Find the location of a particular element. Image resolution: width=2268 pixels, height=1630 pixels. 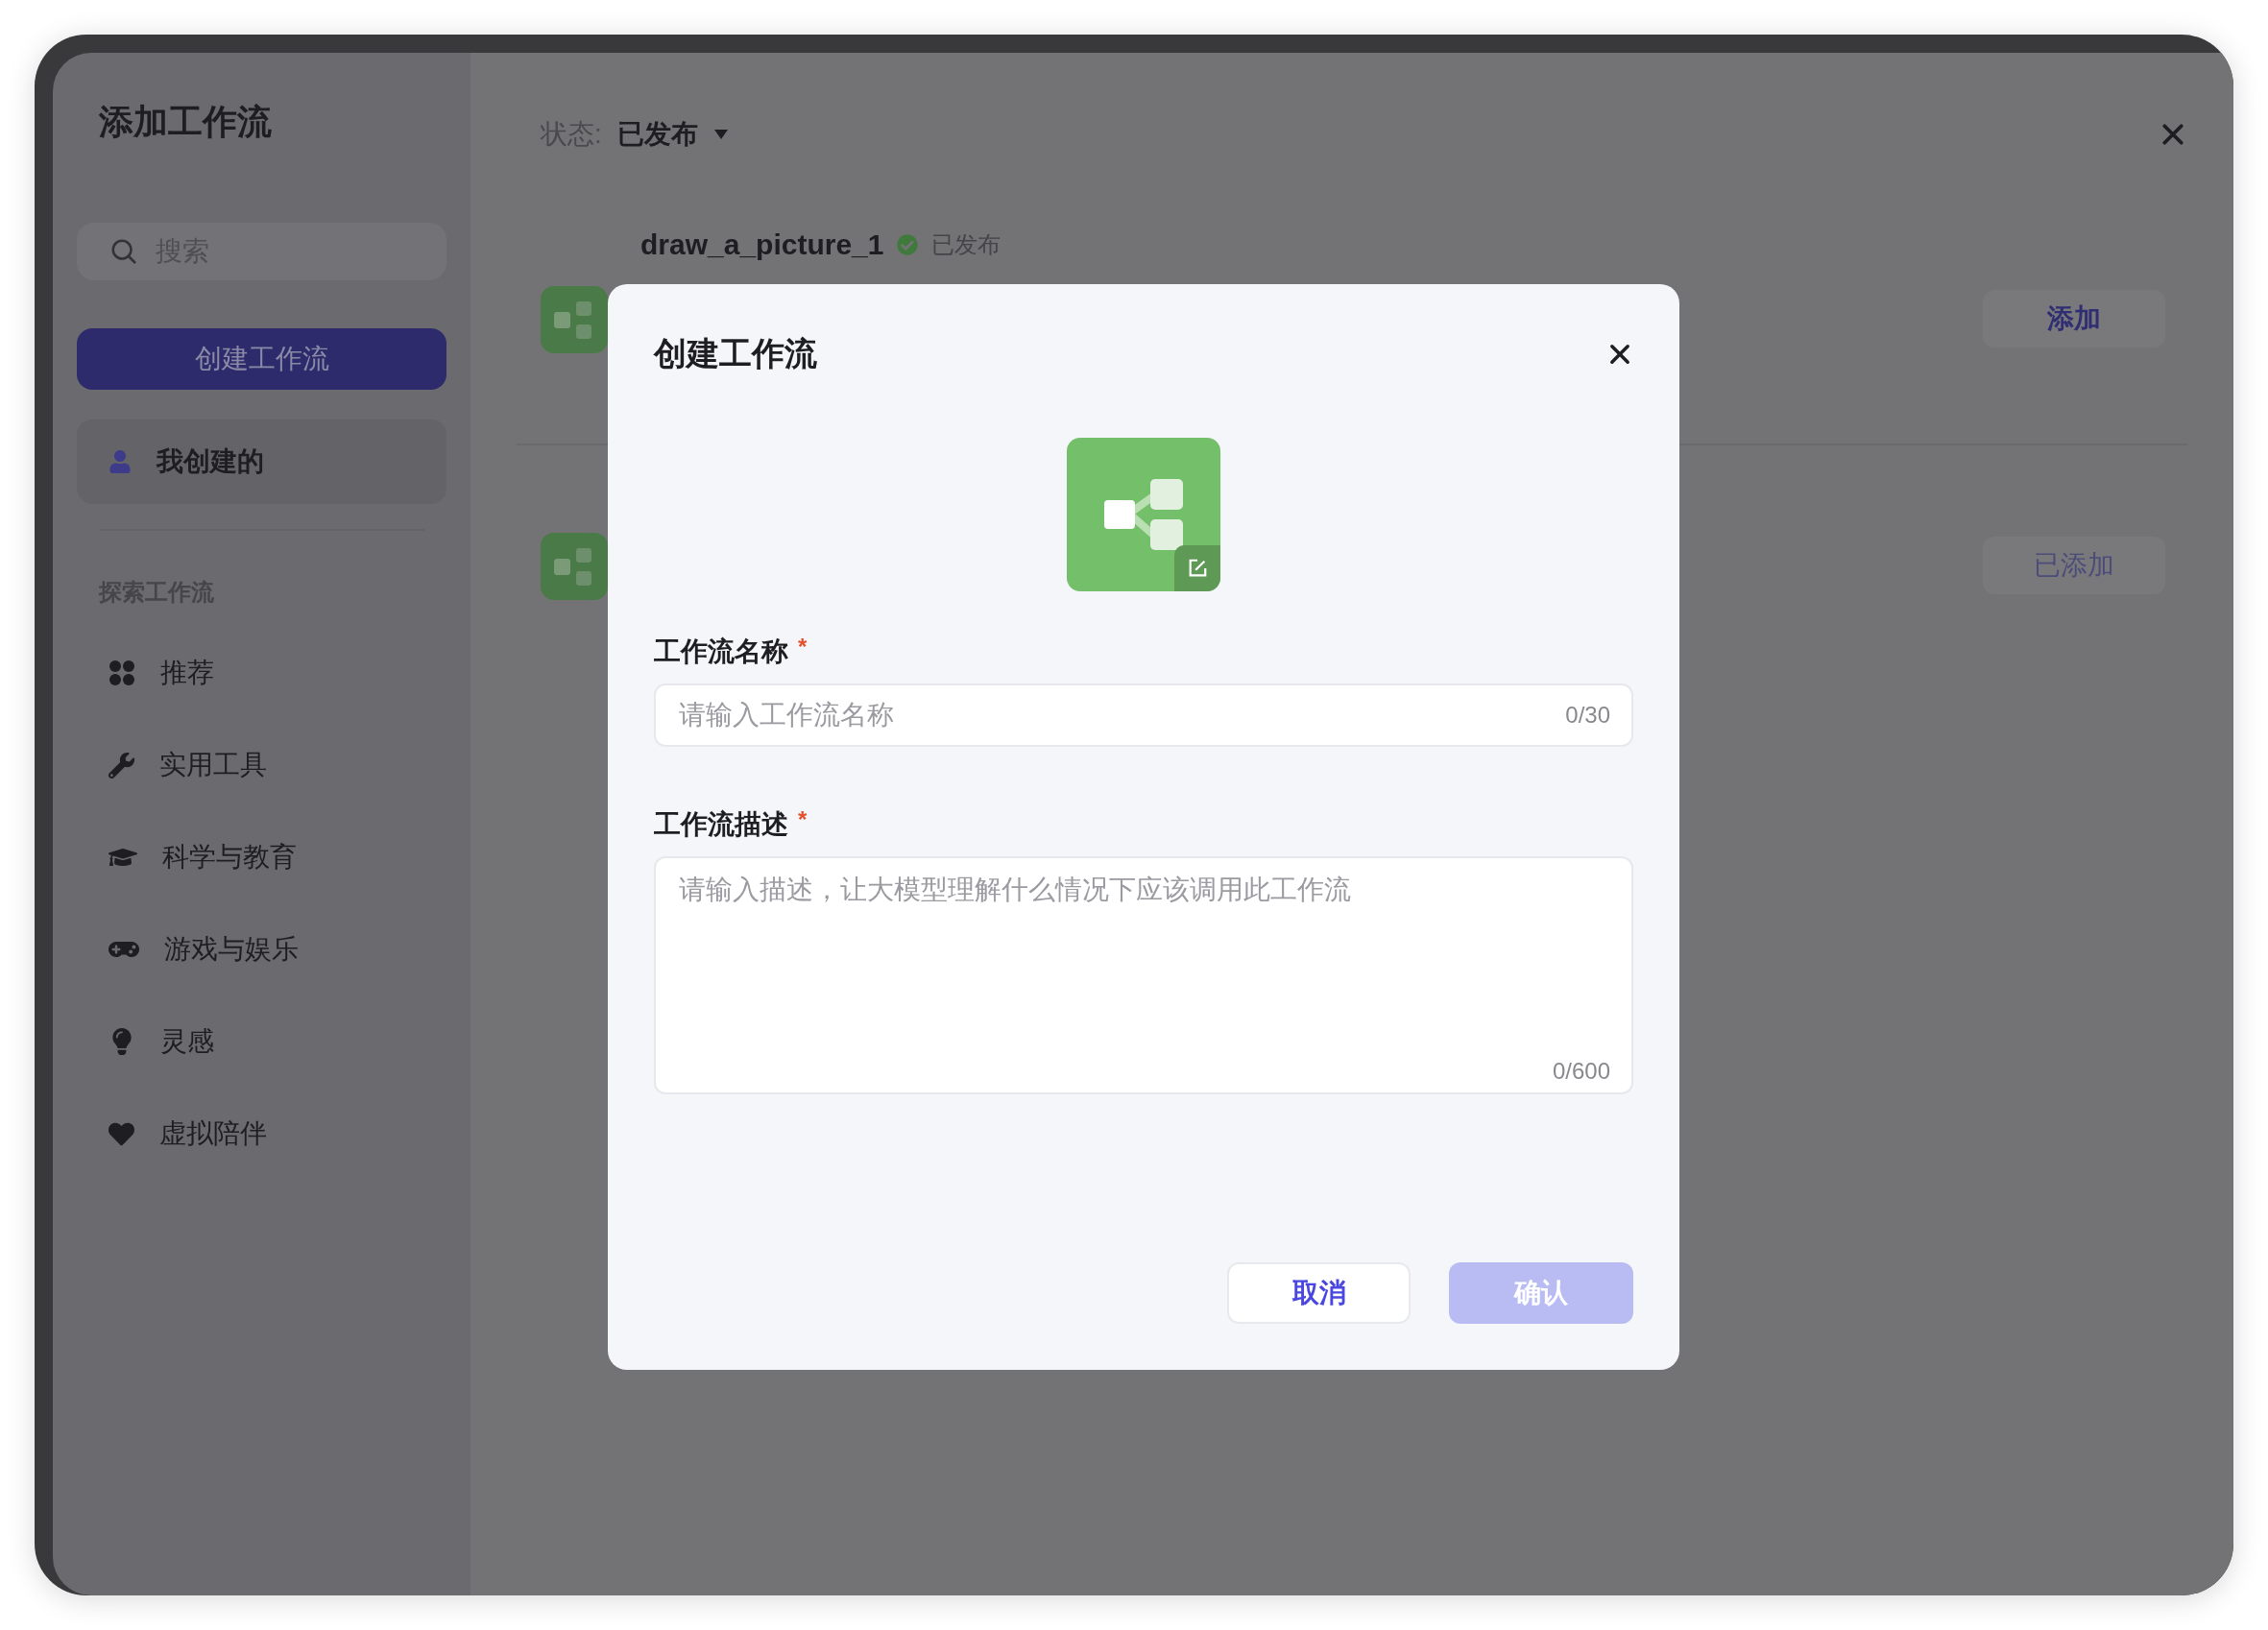

sidebar-item: 实用工具 is located at coordinates (261, 765).